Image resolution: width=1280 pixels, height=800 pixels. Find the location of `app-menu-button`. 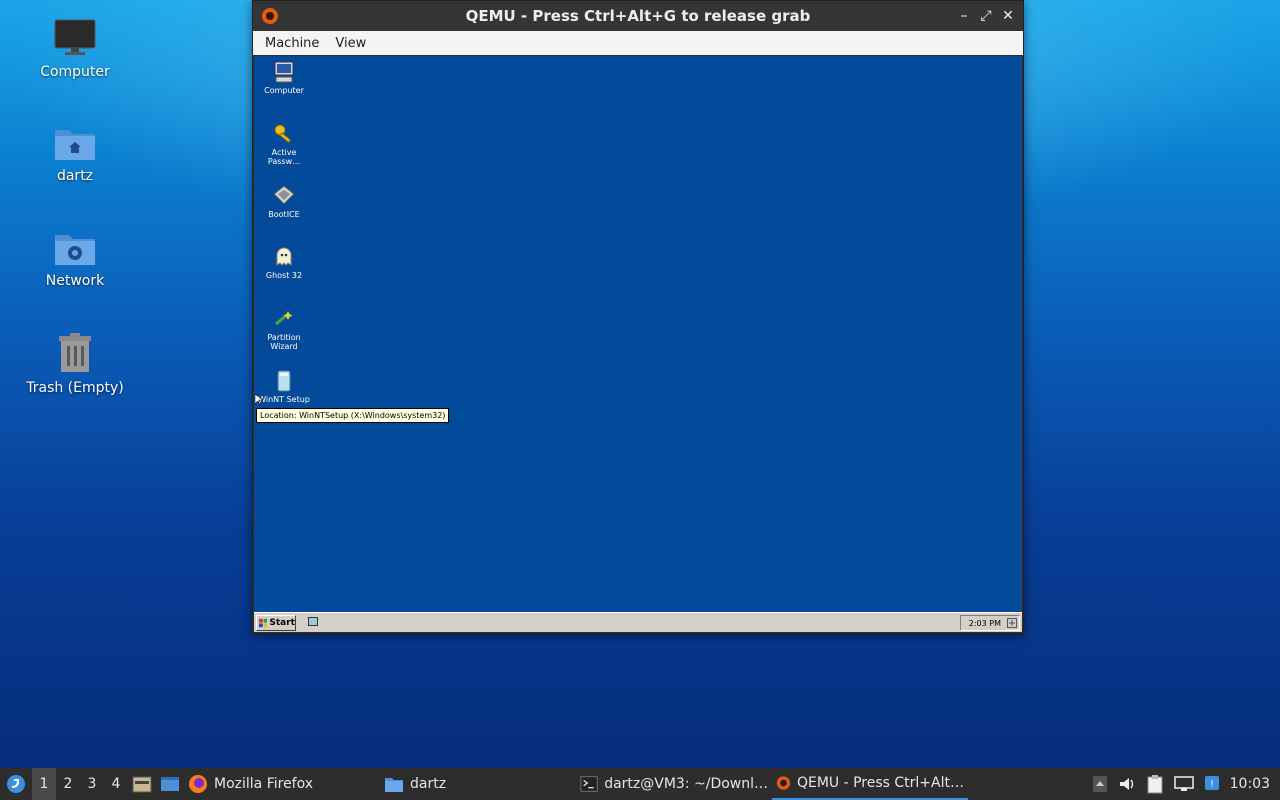

app-menu-button is located at coordinates (16, 784).